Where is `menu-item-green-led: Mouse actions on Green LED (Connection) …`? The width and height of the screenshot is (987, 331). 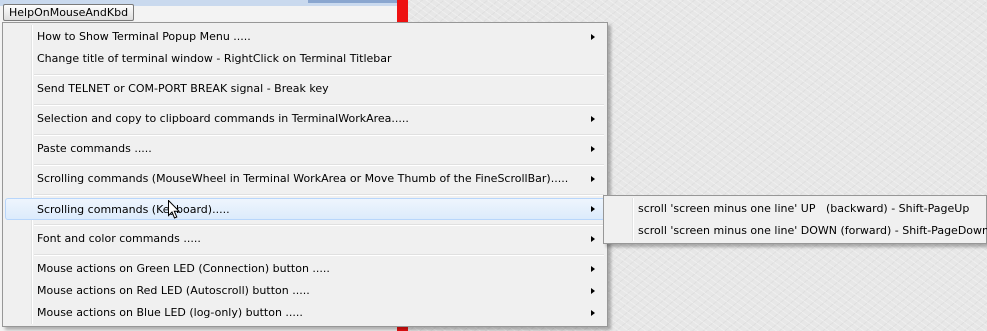 menu-item-green-led: Mouse actions on Green LED (Connection) … is located at coordinates (305, 269).